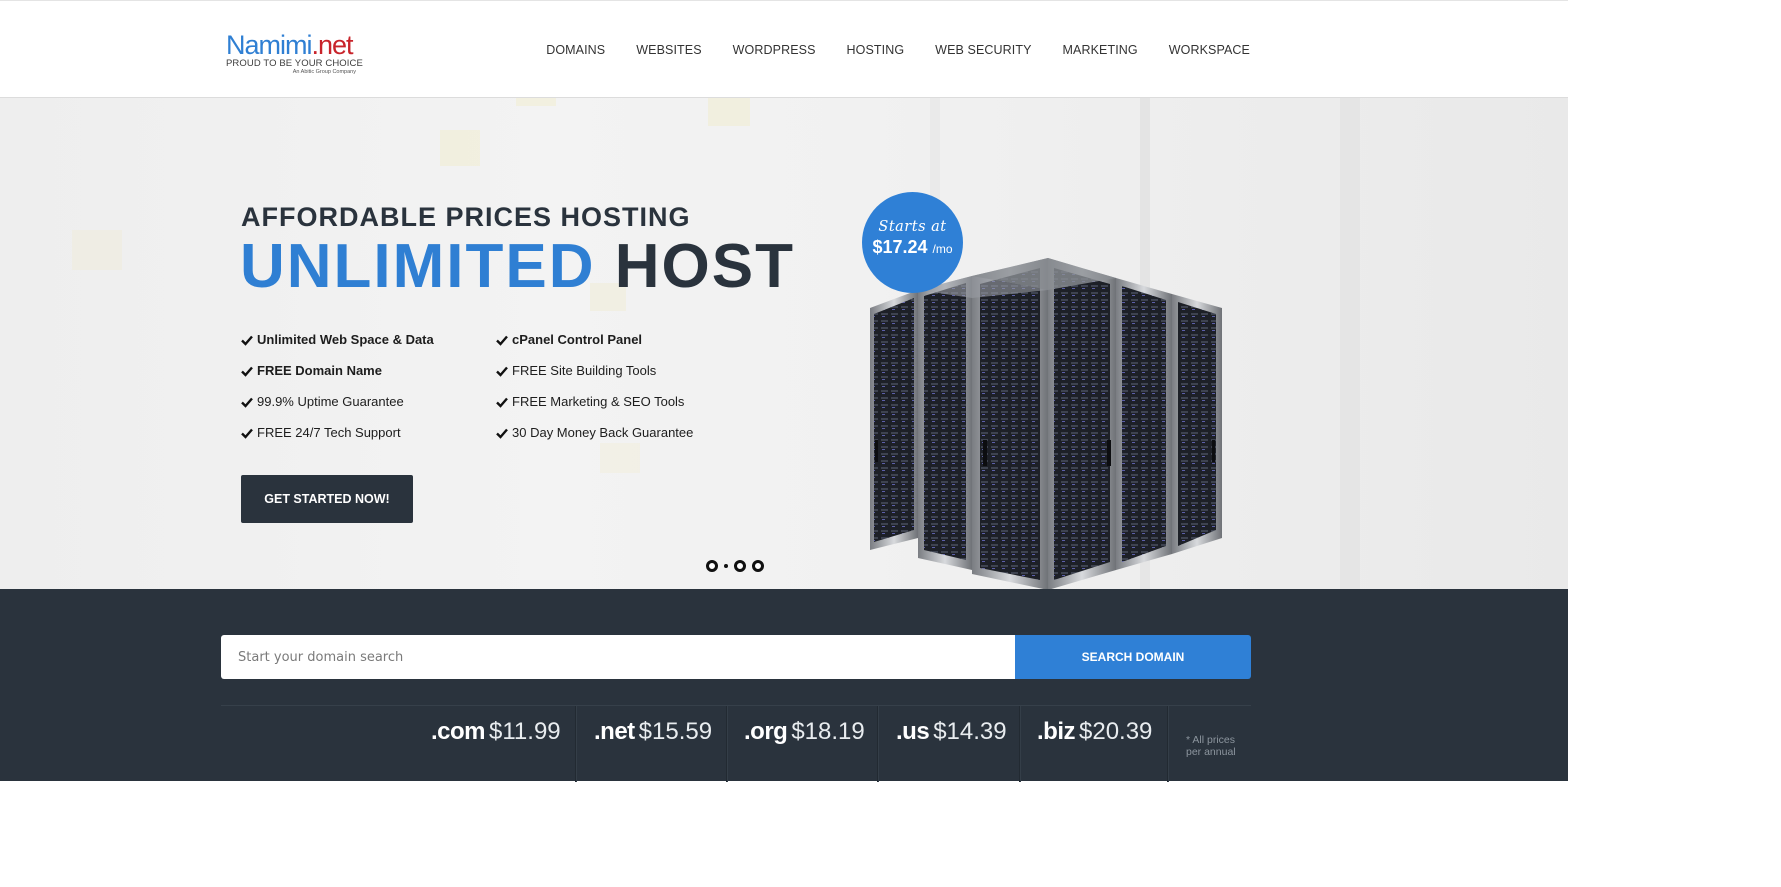  I want to click on domain-search-input, so click(618, 657).